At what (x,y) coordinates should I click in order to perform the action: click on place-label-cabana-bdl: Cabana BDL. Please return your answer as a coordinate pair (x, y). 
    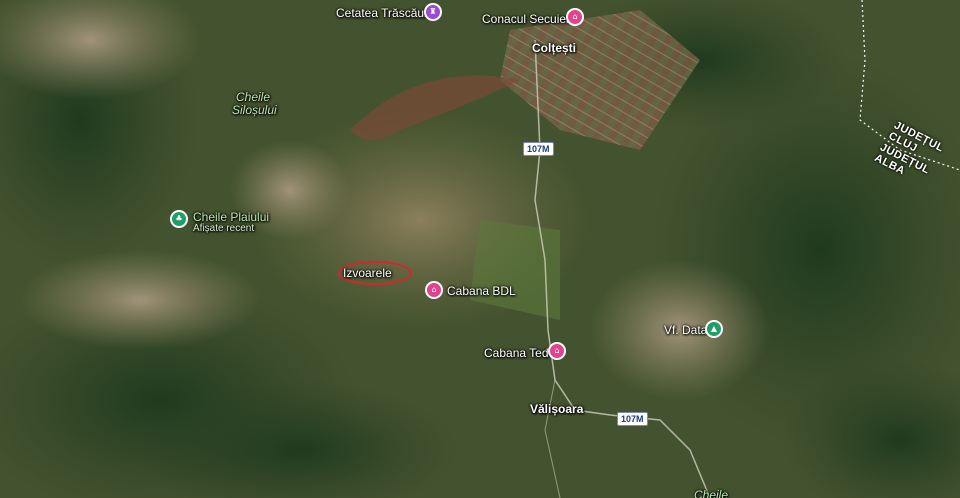
    Looking at the image, I should click on (481, 291).